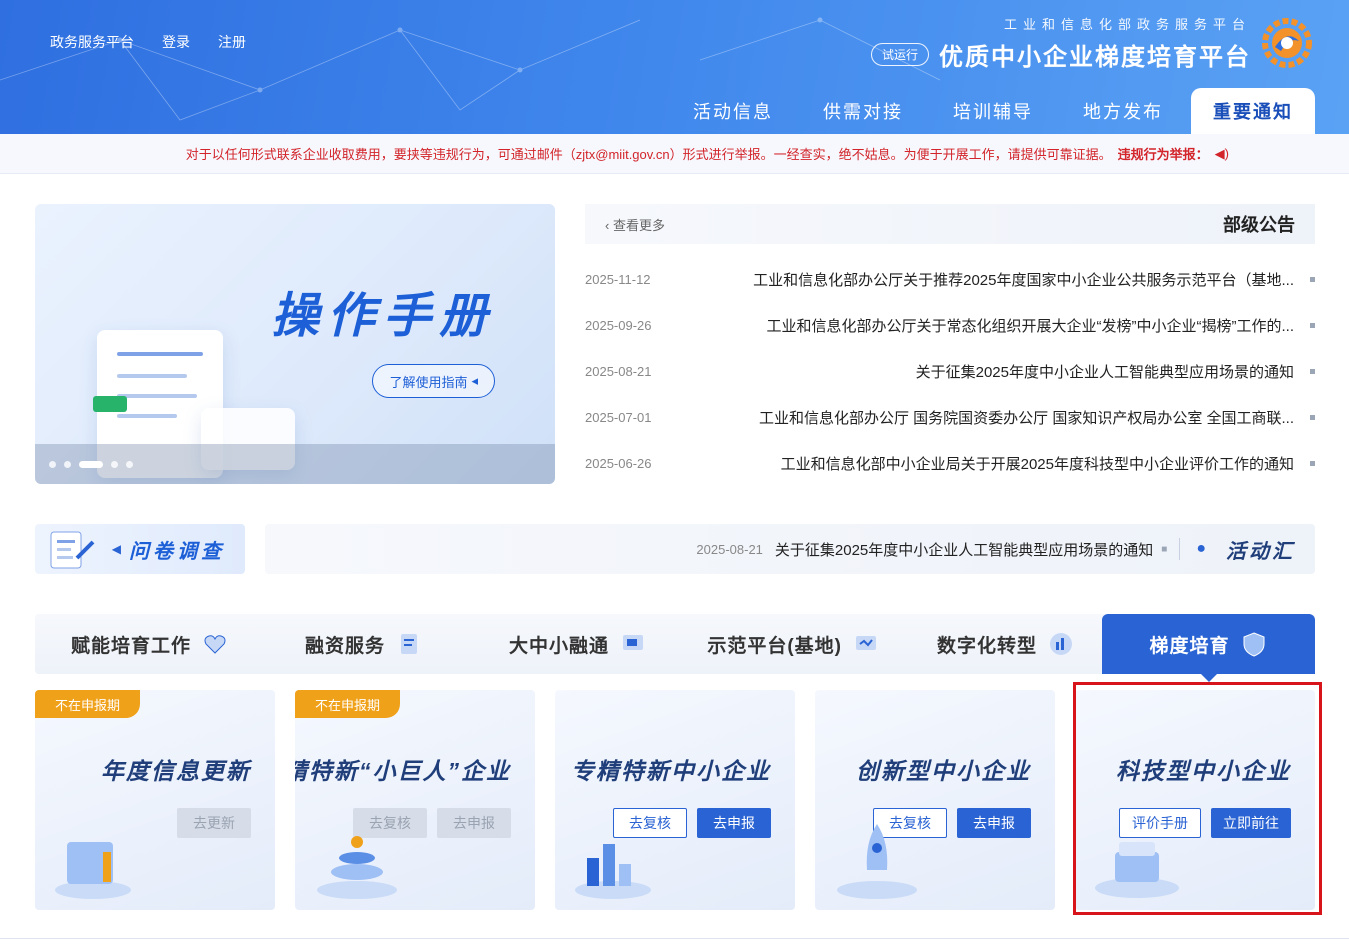 This screenshot has height=944, width=1349. What do you see at coordinates (899, 54) in the screenshot?
I see `trial-badge: 试运行` at bounding box center [899, 54].